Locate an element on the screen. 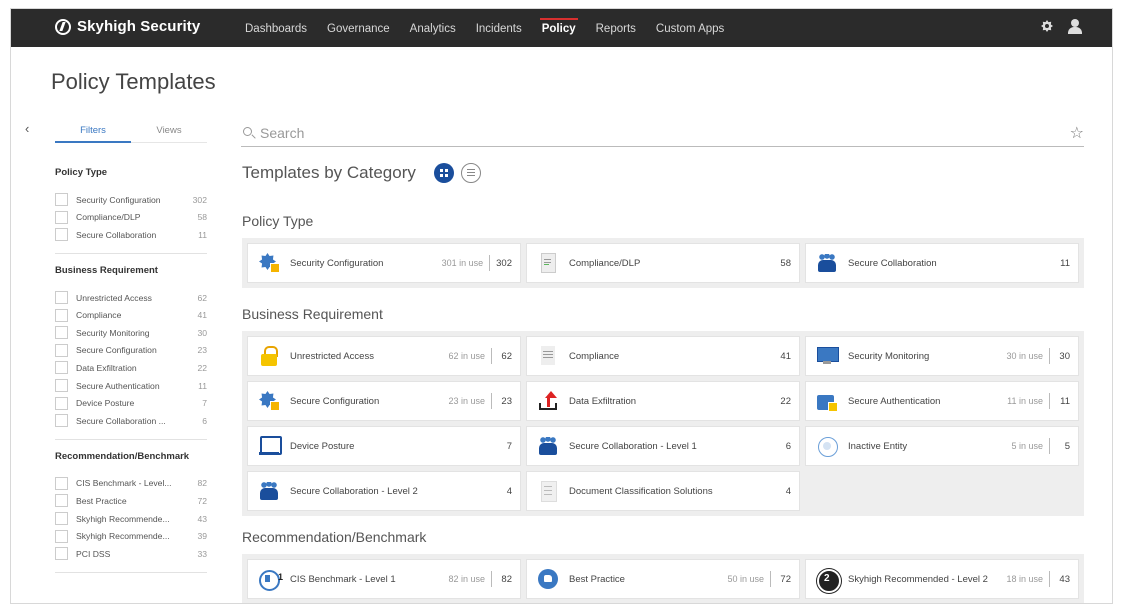  template-card: Secure Configuration 23 in use 23 is located at coordinates (384, 401).